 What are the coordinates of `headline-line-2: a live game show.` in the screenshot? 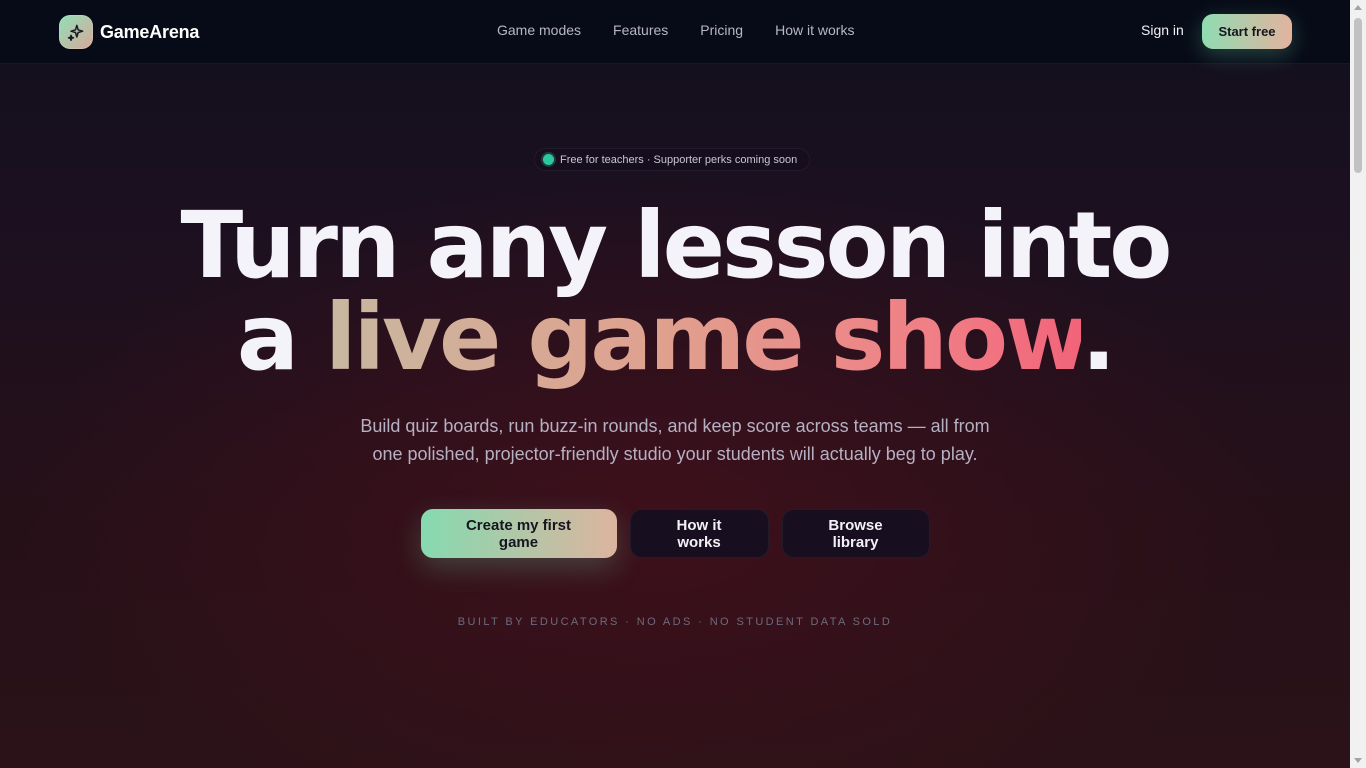 It's located at (675, 338).